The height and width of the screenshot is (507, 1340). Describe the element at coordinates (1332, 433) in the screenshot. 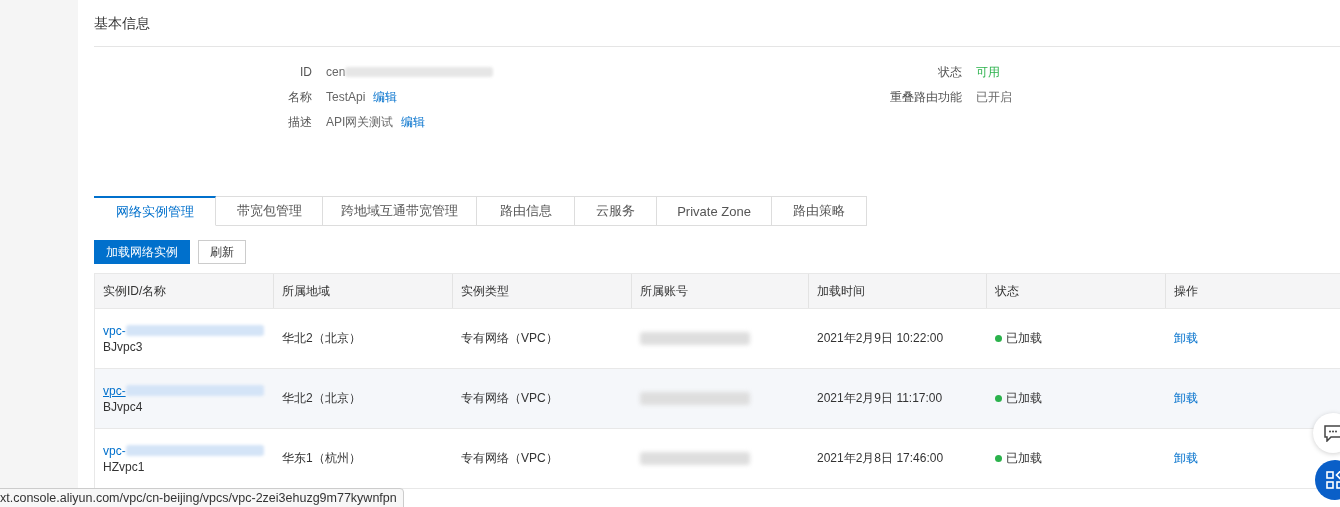

I see `chat-icon` at that location.